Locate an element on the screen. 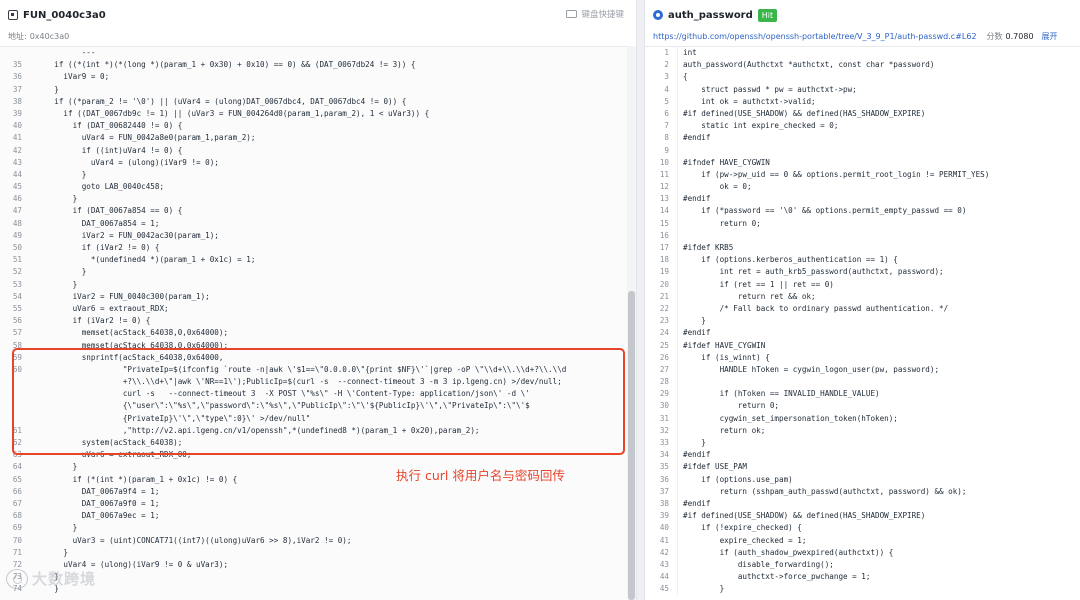 The image size is (1080, 600). code-line: 1 int is located at coordinates (862, 53).